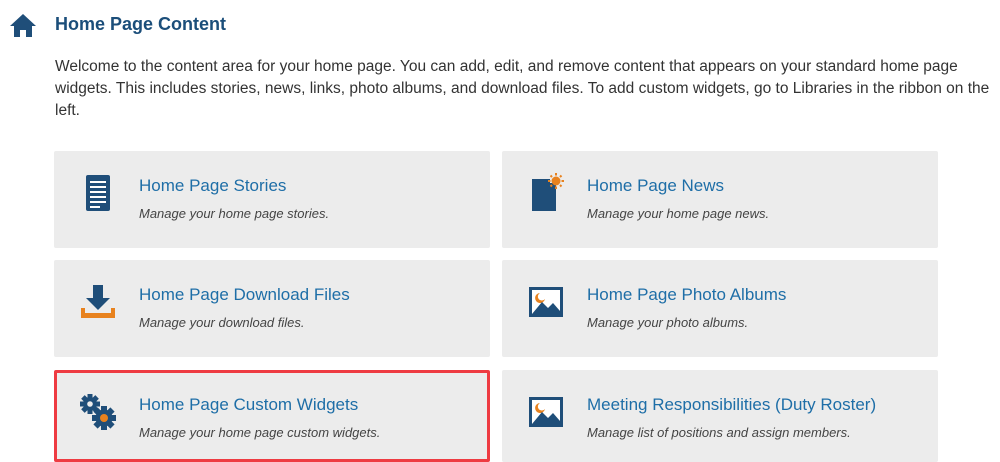  I want to click on news-icon, so click(548, 192).